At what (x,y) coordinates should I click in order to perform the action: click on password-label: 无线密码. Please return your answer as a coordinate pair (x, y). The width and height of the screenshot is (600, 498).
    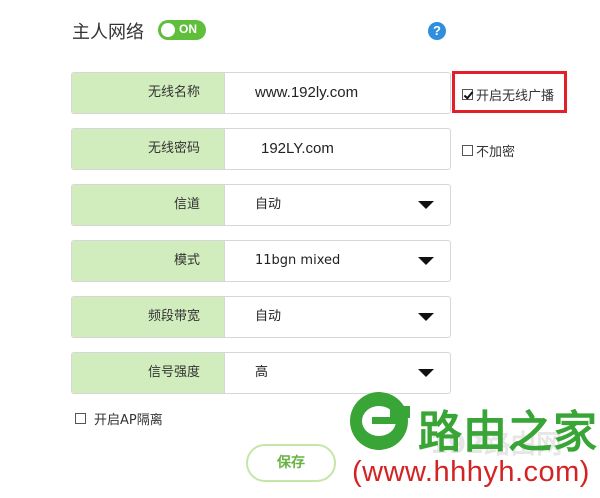
    Looking at the image, I should click on (148, 149).